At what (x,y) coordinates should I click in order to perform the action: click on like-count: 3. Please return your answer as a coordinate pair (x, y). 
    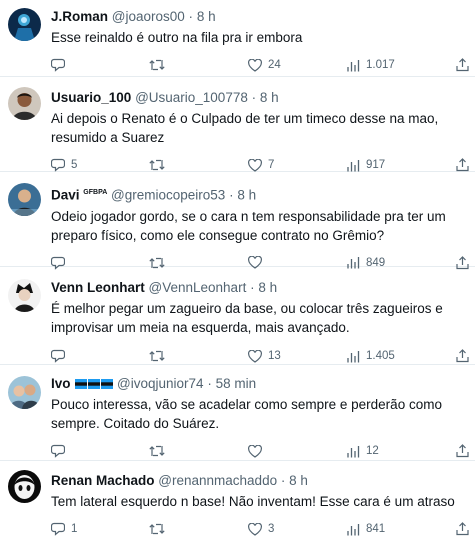
    Looking at the image, I should click on (271, 529).